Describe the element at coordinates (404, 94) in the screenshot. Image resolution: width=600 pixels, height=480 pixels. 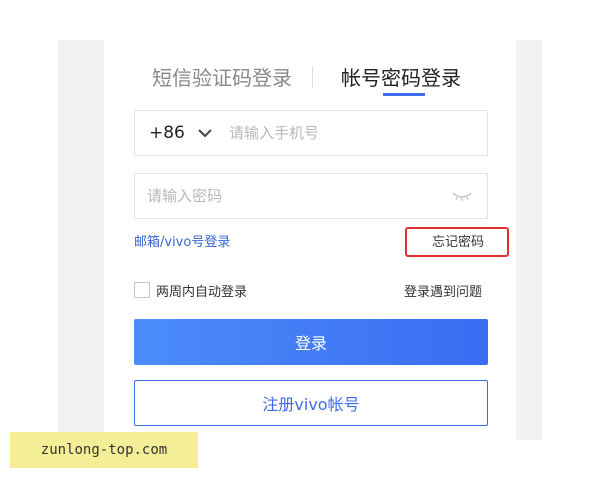
I see `active-tab-indicator` at that location.